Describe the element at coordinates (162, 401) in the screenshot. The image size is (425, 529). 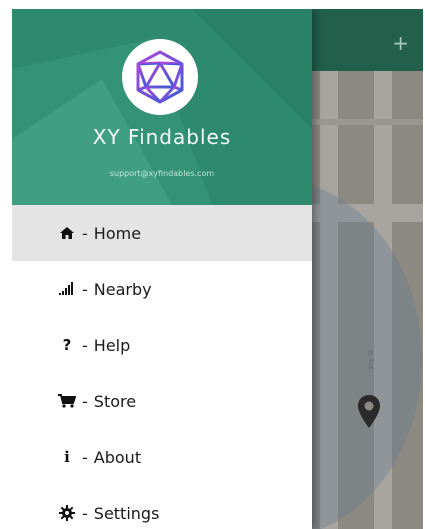
I see `menu-item-store: - Store` at that location.